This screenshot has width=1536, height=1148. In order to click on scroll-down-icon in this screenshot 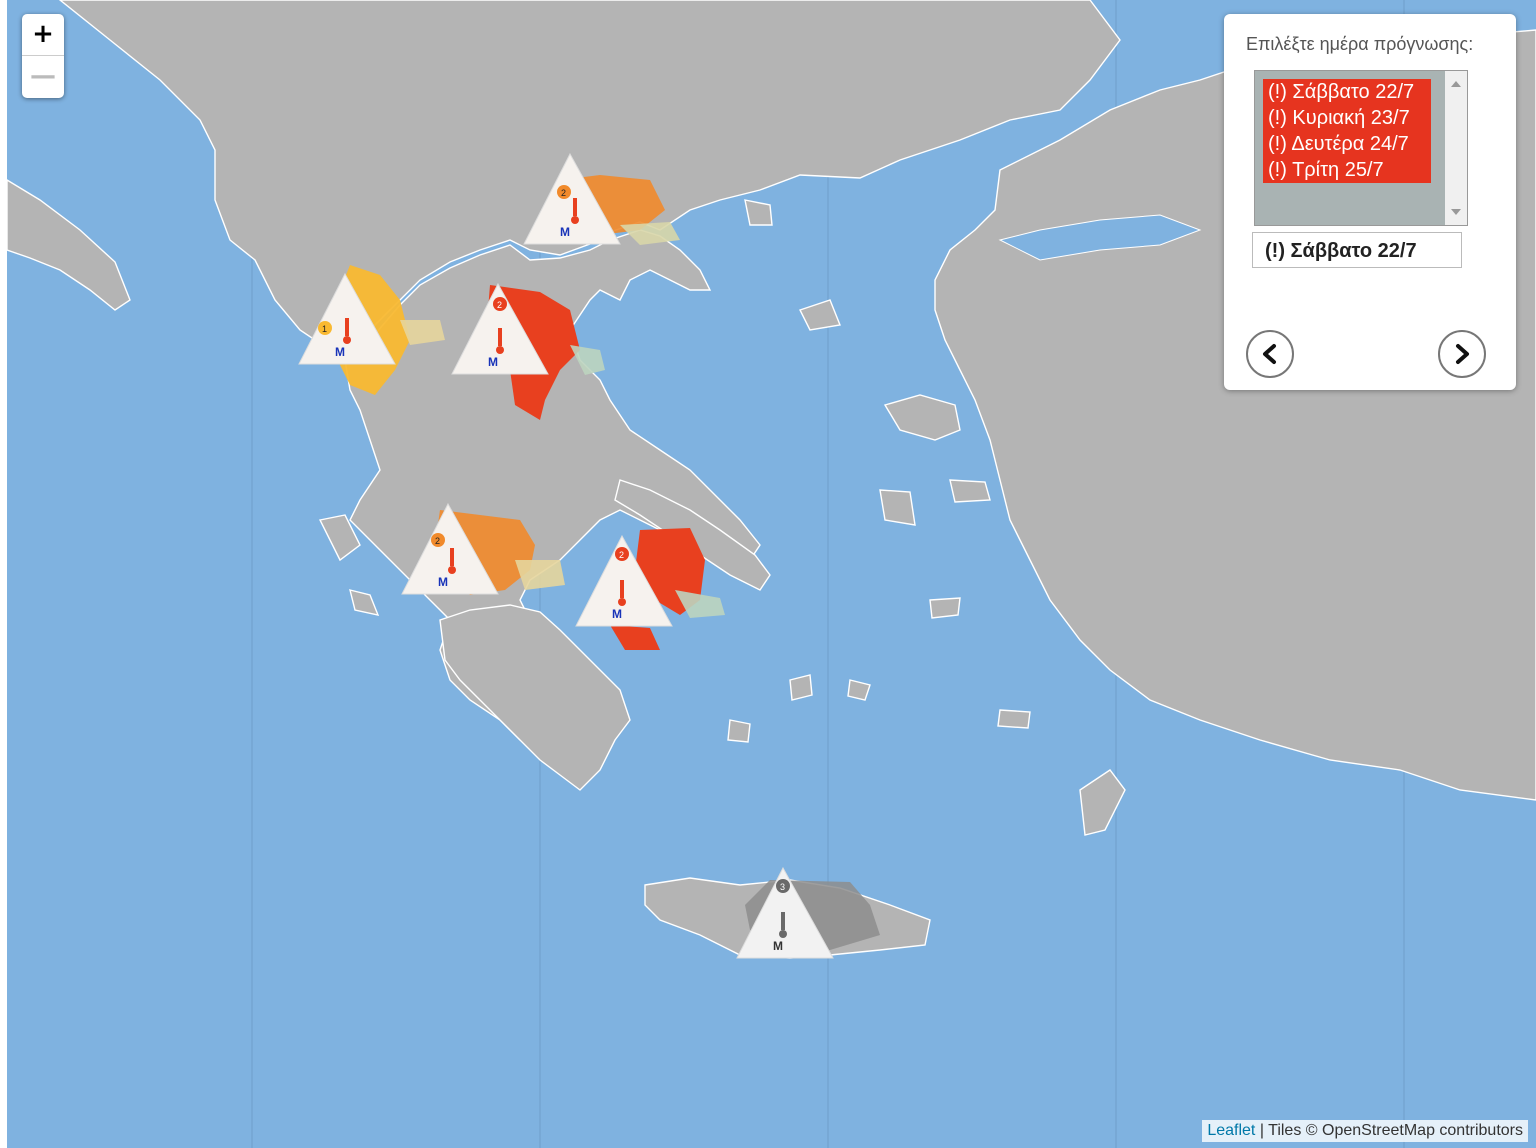, I will do `click(1456, 212)`.